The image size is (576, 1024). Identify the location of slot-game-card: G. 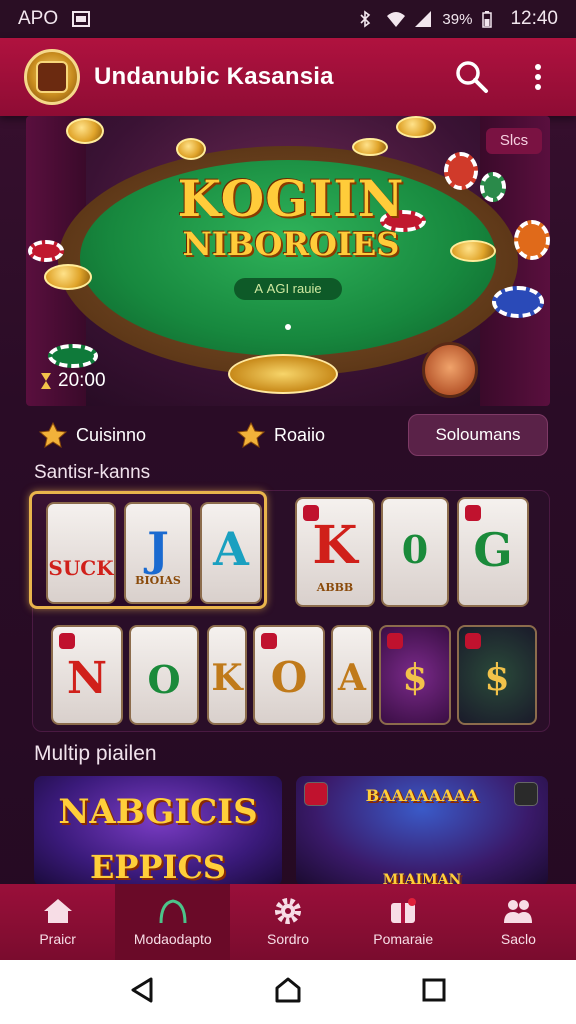
(493, 552).